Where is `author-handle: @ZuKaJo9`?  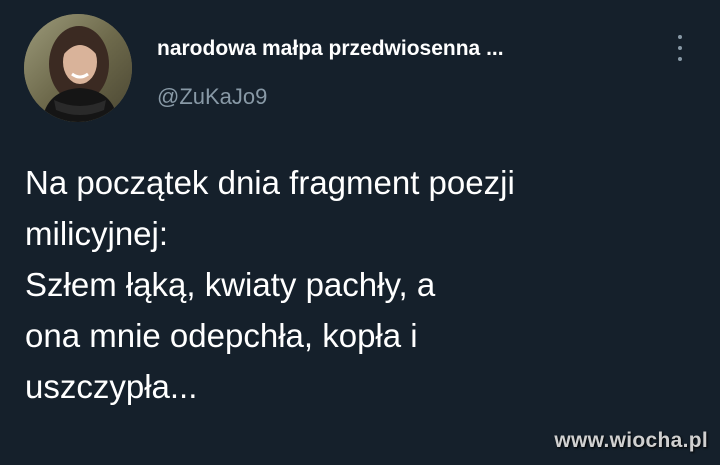 author-handle: @ZuKaJo9 is located at coordinates (212, 97).